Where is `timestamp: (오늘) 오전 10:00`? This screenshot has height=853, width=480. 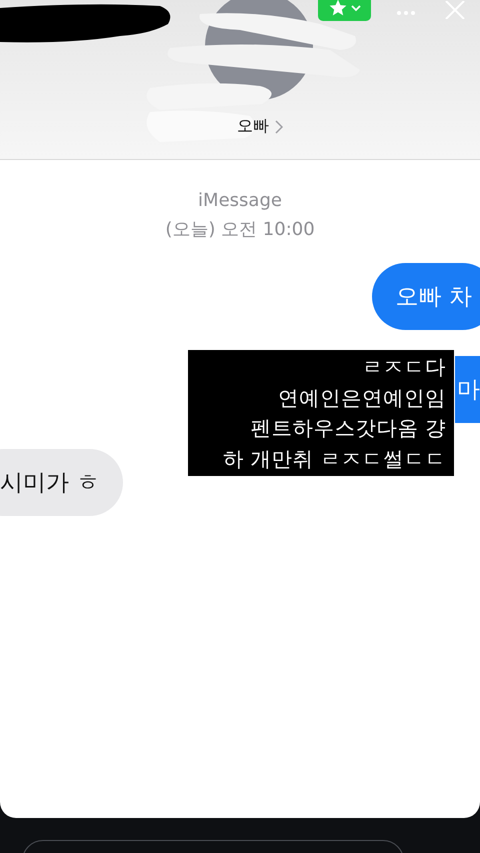
timestamp: (오늘) 오전 10:00 is located at coordinates (240, 229).